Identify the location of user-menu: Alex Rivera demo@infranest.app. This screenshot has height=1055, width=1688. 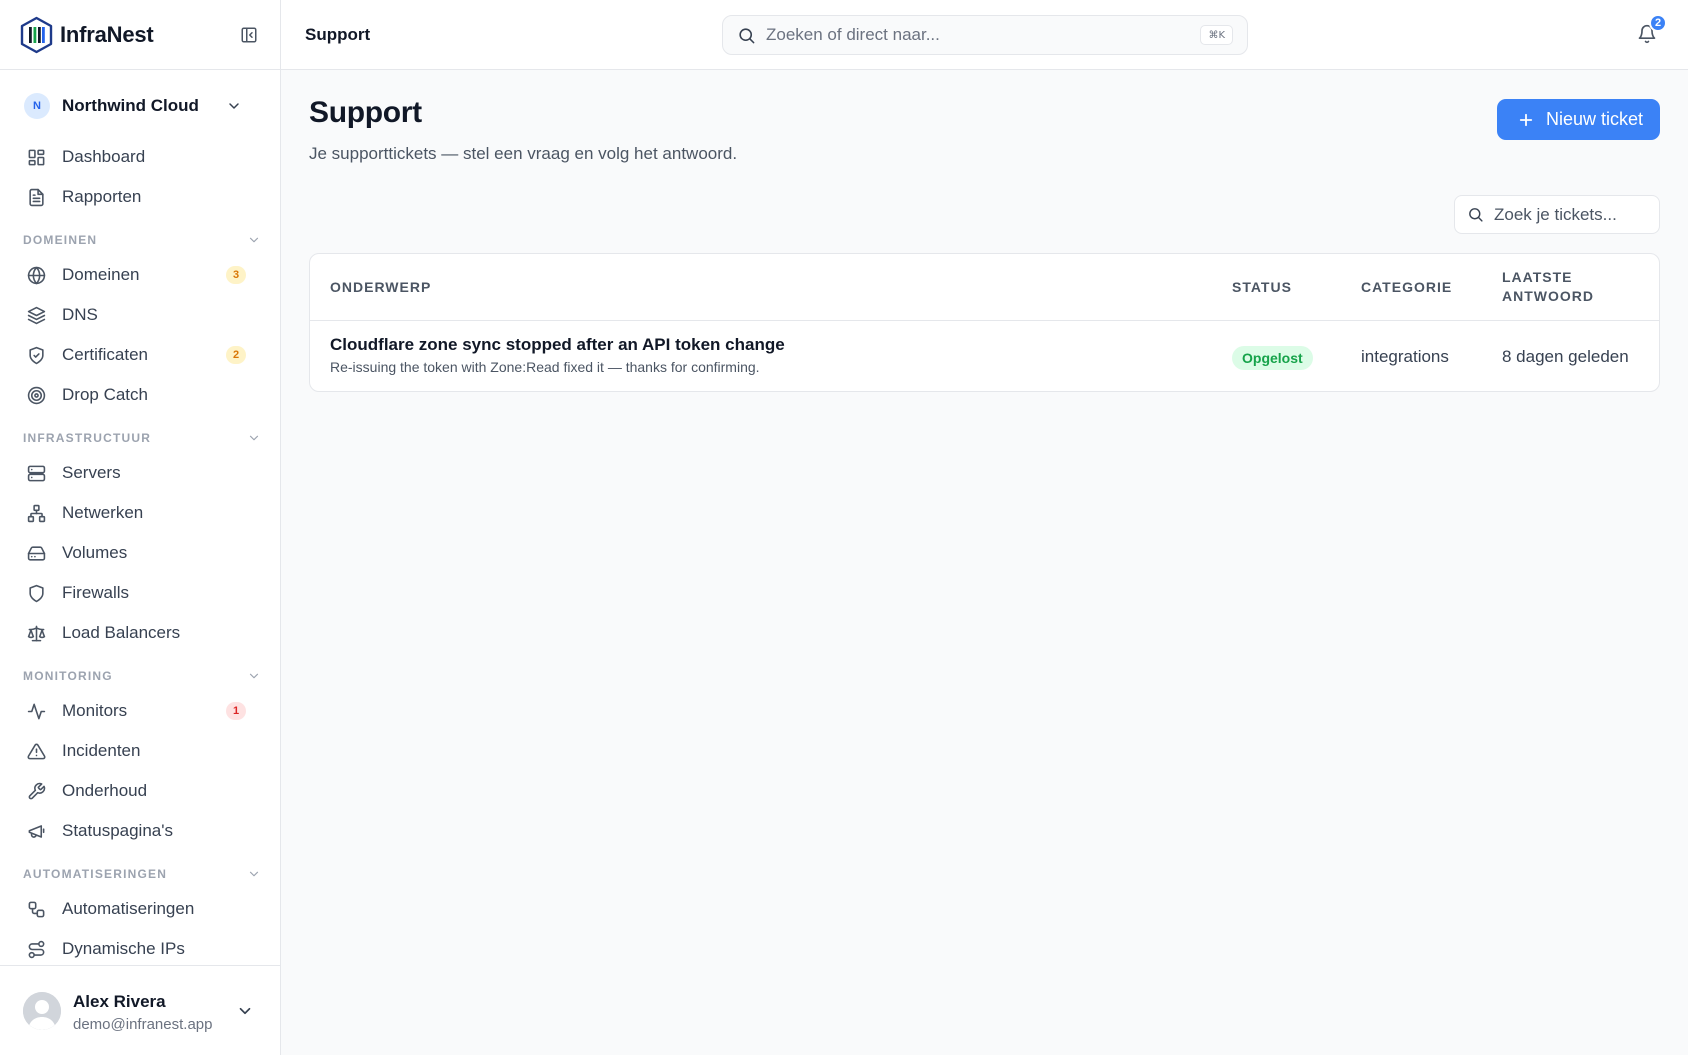
(140, 1010).